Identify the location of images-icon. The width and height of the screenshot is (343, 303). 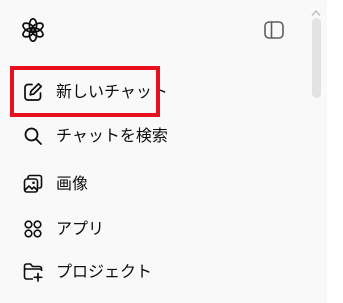
(33, 184).